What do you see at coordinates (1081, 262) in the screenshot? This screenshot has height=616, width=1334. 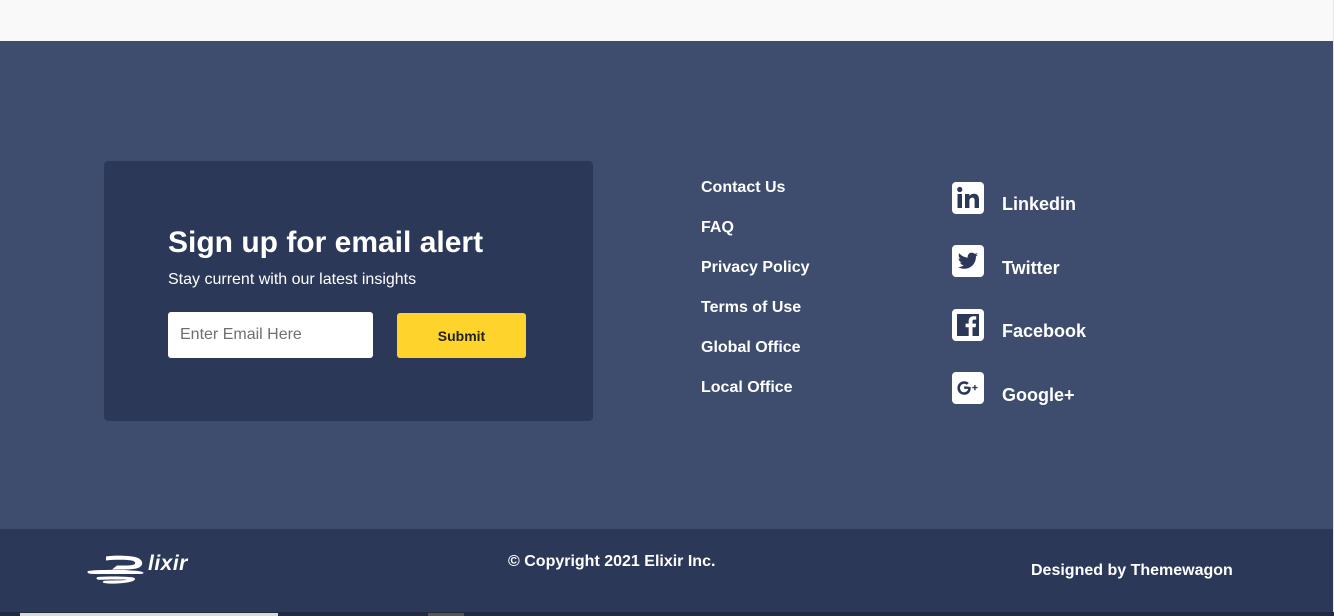 I see `social-twitter: Twitter` at bounding box center [1081, 262].